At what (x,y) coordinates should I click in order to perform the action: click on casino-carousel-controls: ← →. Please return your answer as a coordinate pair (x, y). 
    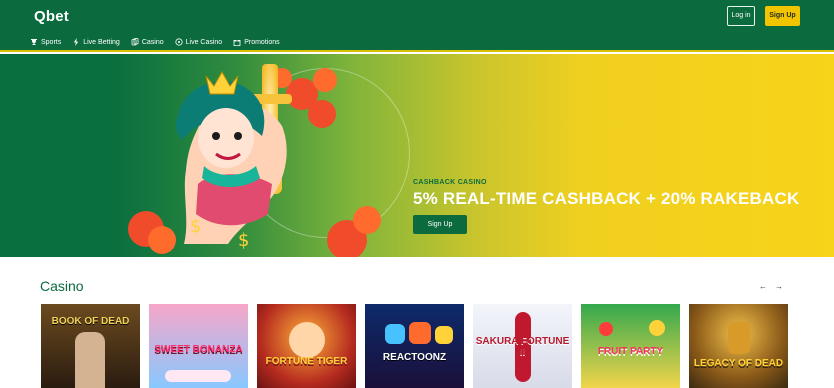
    Looking at the image, I should click on (771, 287).